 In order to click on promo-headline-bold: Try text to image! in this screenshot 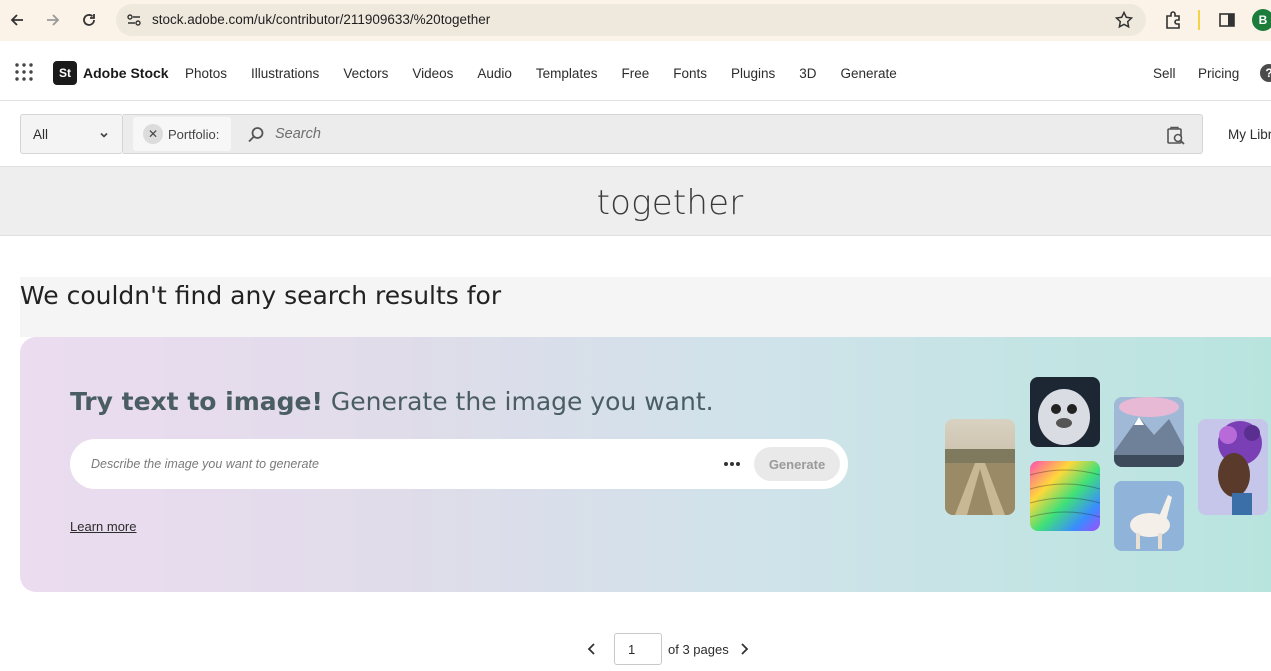, I will do `click(196, 401)`.